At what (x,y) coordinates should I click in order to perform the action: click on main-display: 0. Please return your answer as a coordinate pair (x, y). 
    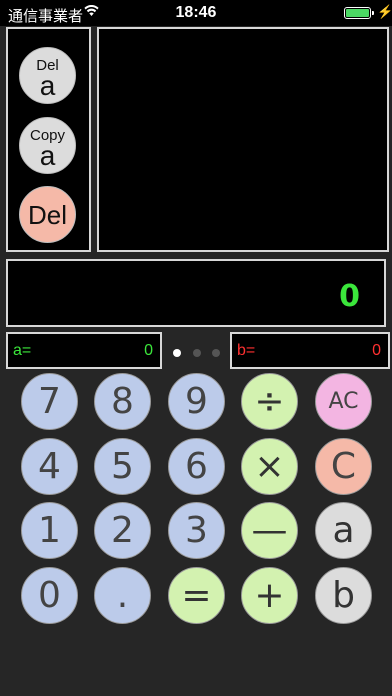
    Looking at the image, I should click on (196, 293).